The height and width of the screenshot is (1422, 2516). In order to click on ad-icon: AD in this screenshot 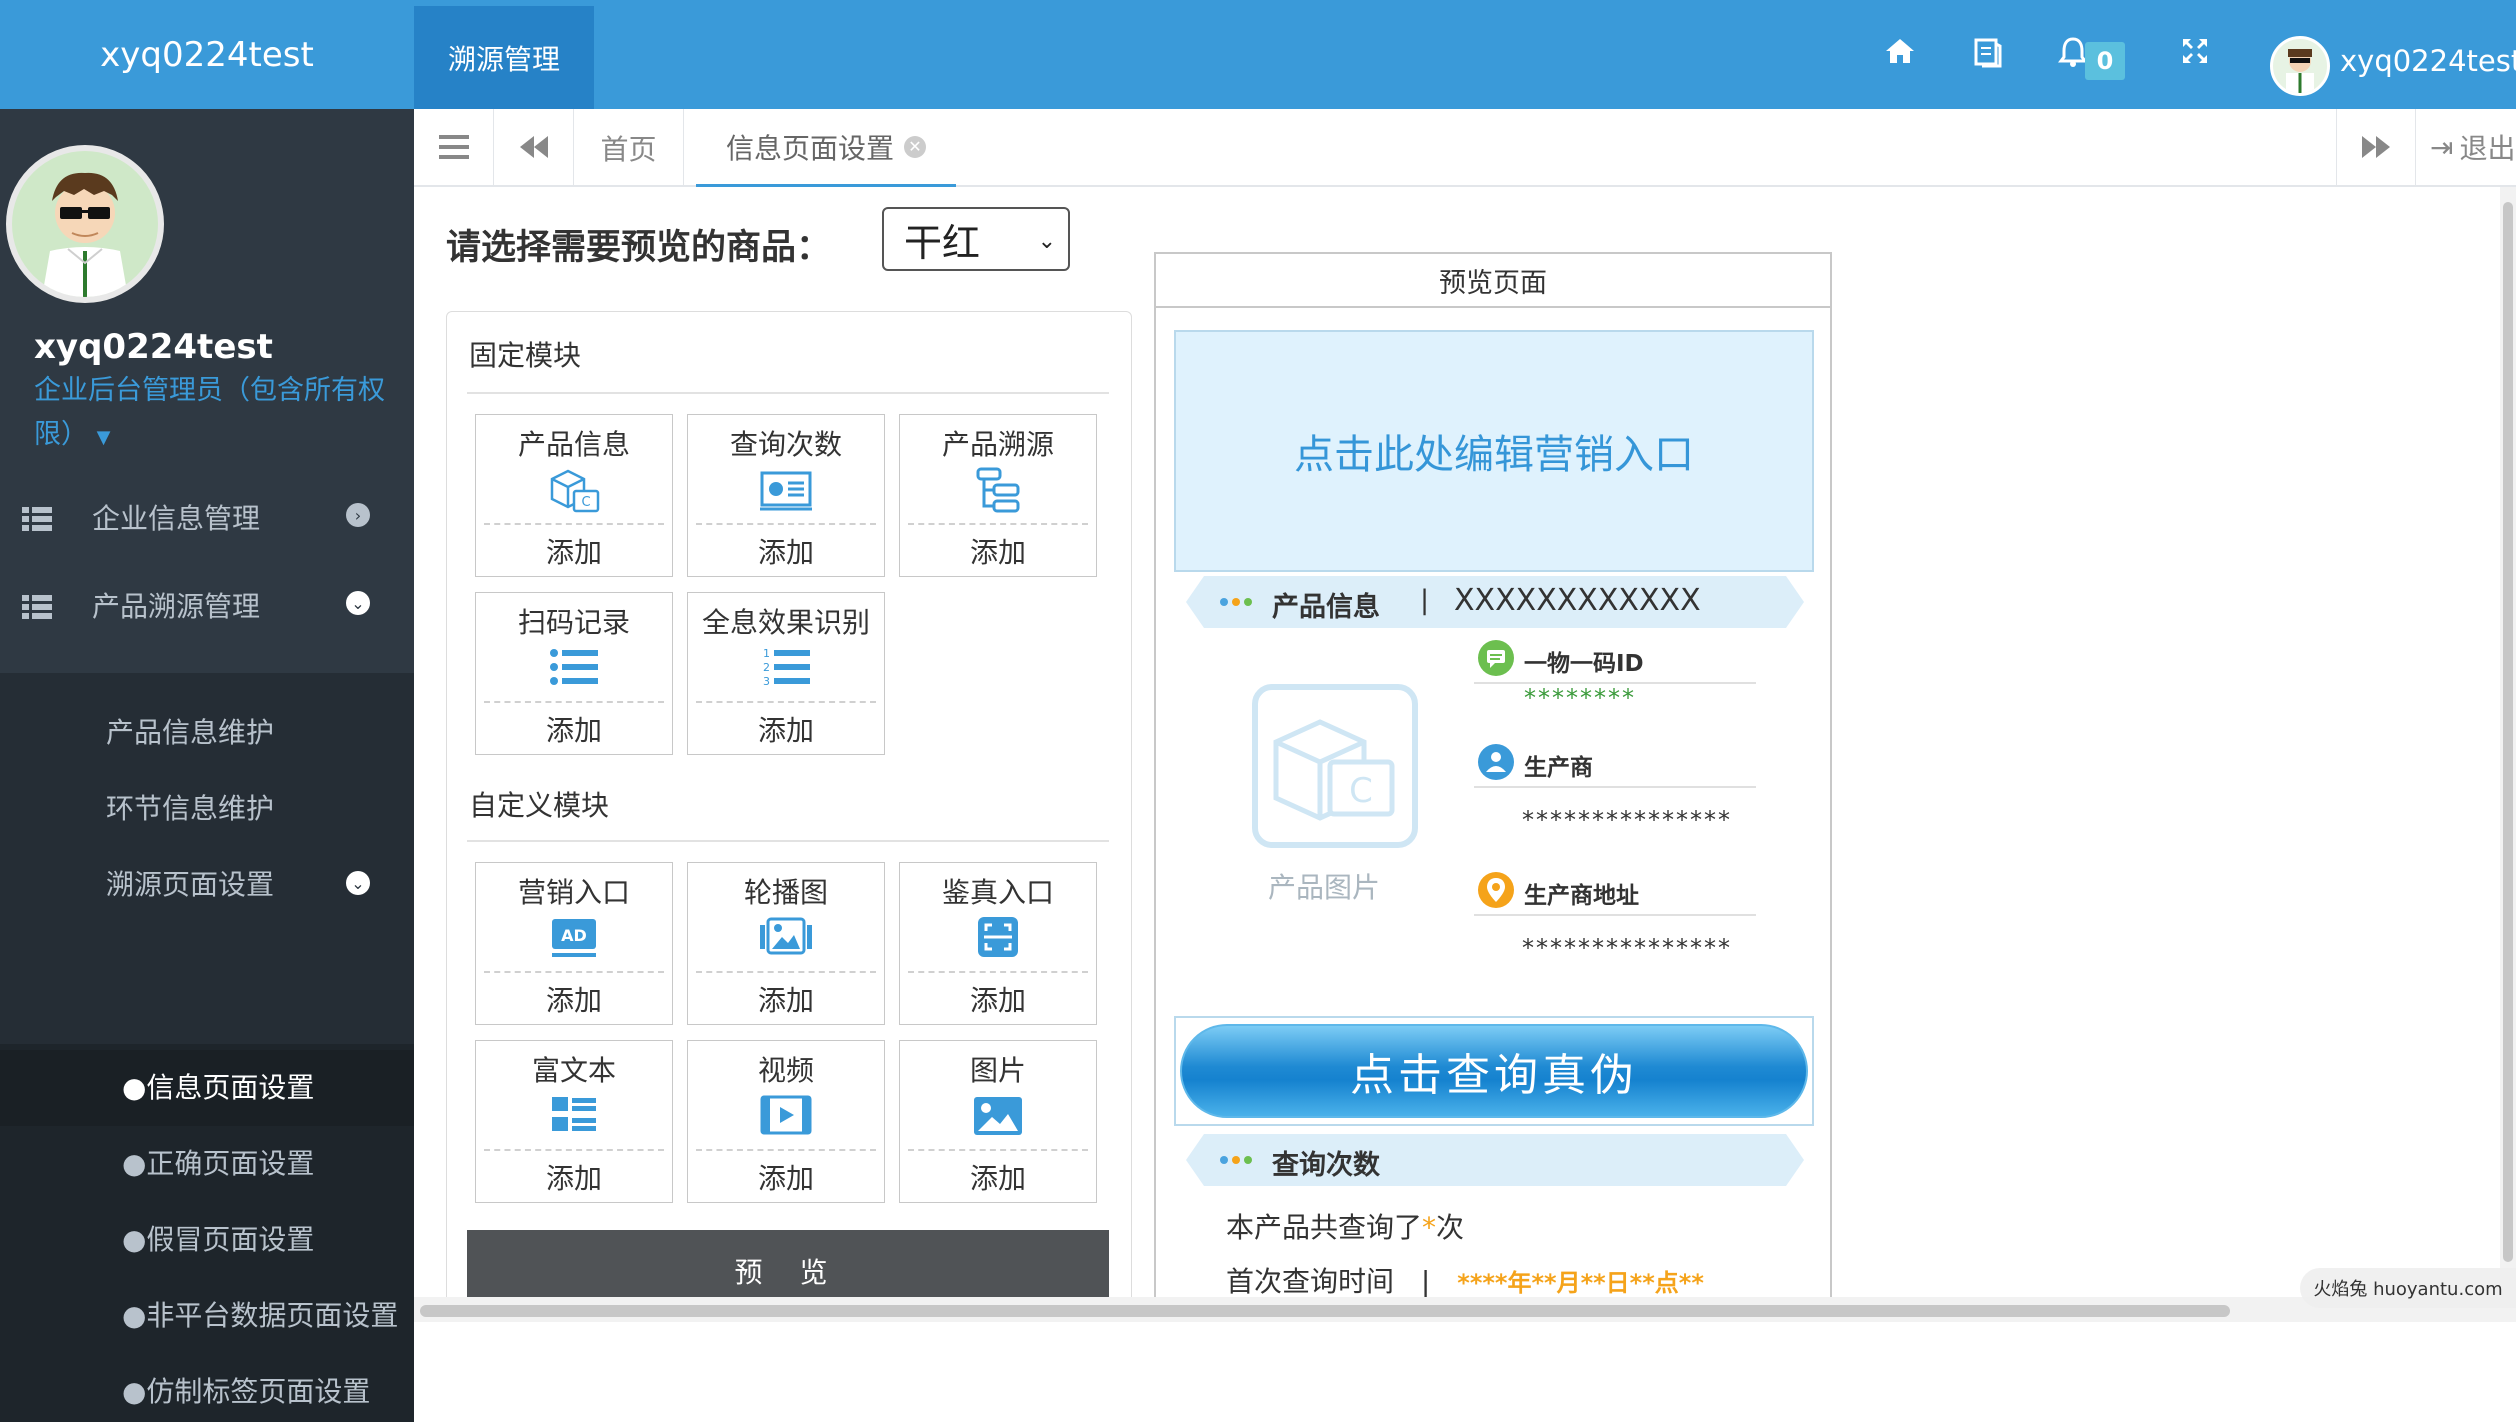, I will do `click(574, 938)`.